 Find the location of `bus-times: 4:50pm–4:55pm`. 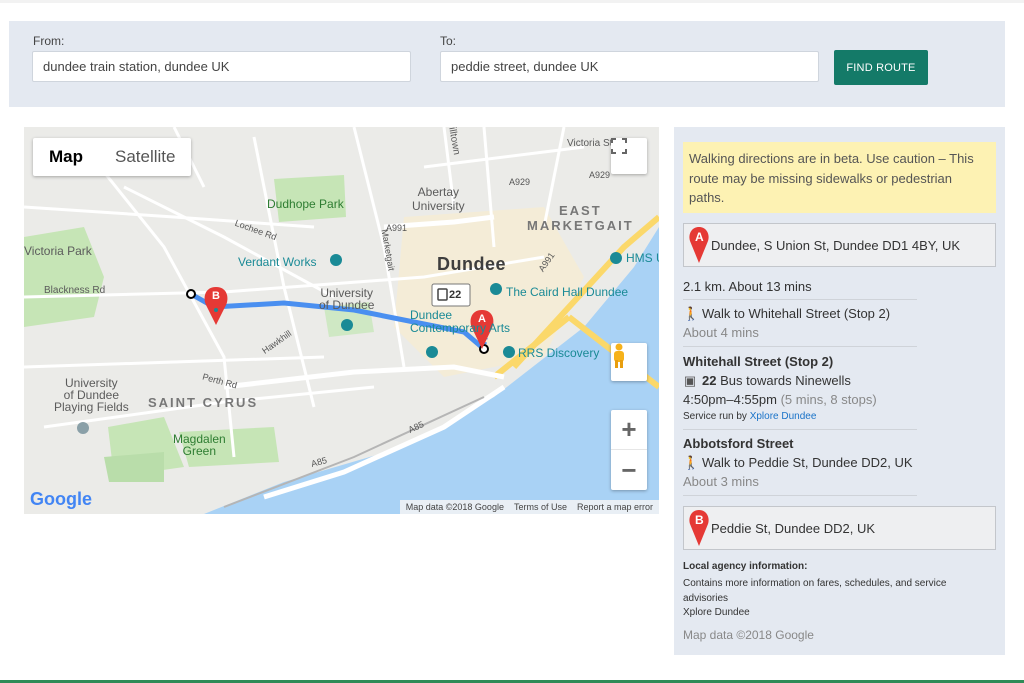

bus-times: 4:50pm–4:55pm is located at coordinates (730, 399).